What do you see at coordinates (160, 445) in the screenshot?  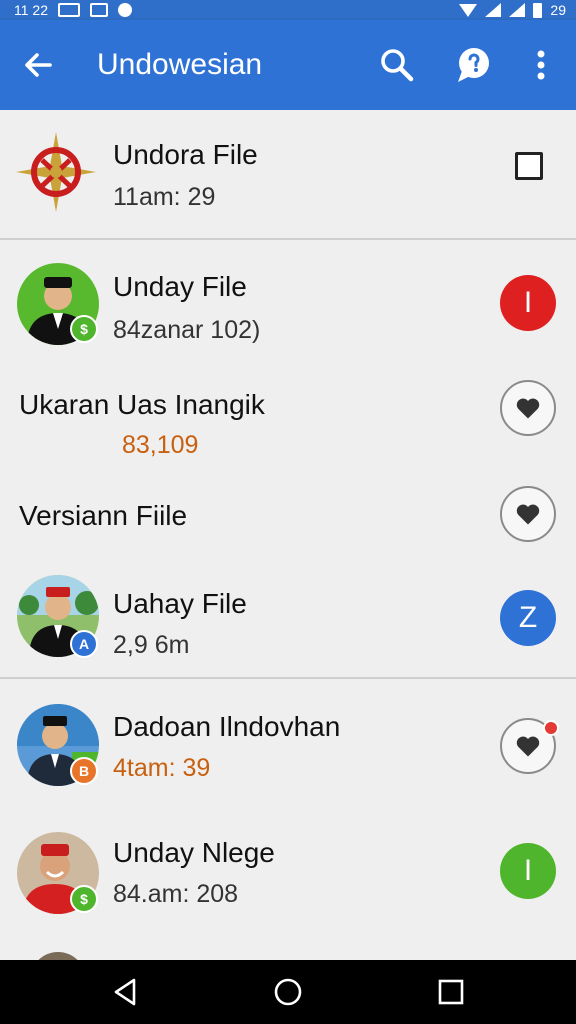 I see `item-subtitle: 83,109` at bounding box center [160, 445].